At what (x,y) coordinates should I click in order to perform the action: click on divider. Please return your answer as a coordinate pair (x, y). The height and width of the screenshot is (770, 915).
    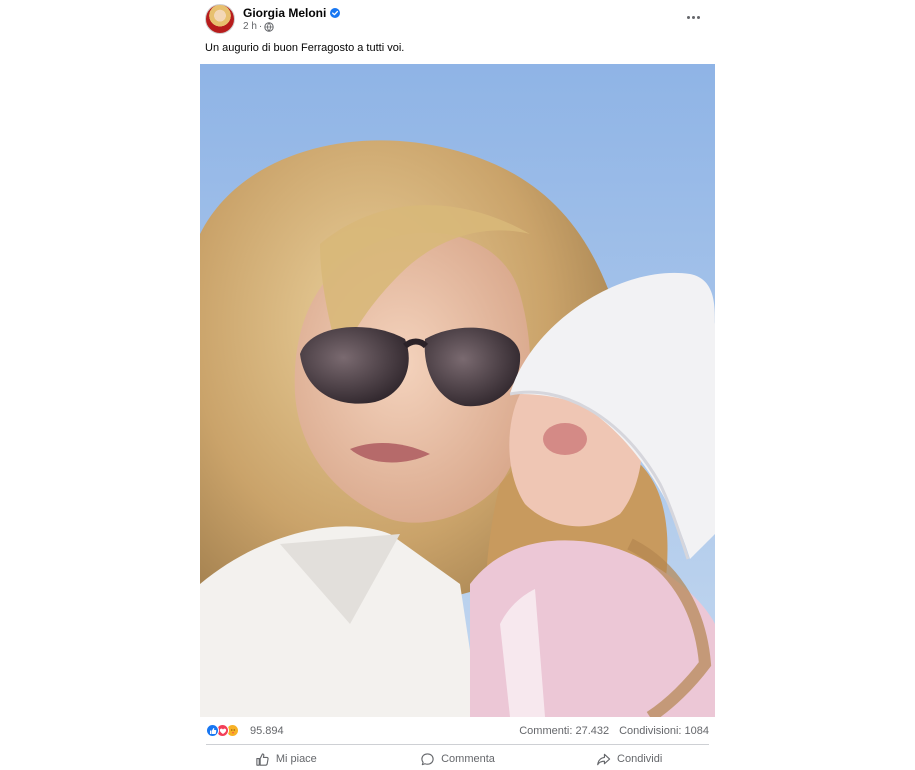
    Looking at the image, I should click on (457, 744).